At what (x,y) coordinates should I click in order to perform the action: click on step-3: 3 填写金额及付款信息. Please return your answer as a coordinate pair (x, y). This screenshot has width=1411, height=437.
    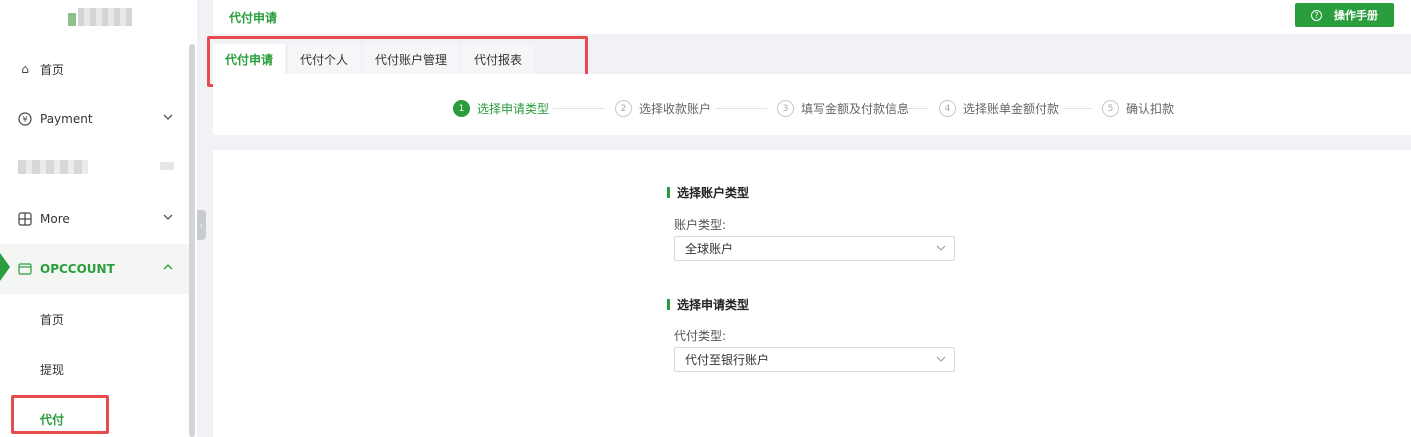
    Looking at the image, I should click on (843, 108).